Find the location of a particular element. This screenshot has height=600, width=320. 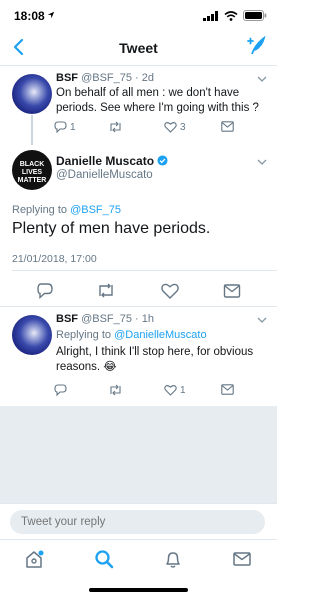

tweet-header: BSF @BSF_75 · 2d is located at coordinates (105, 78).